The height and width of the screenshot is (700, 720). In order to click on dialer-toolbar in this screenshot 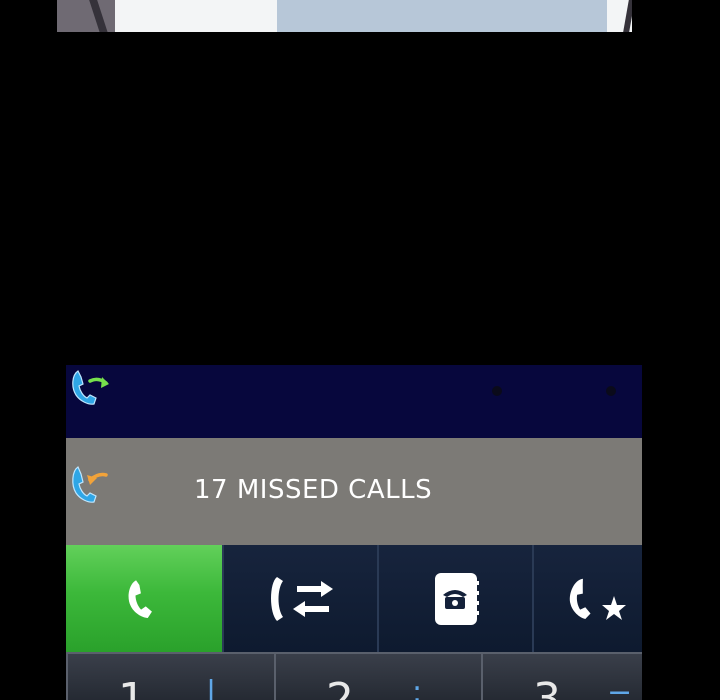, I will do `click(354, 598)`.